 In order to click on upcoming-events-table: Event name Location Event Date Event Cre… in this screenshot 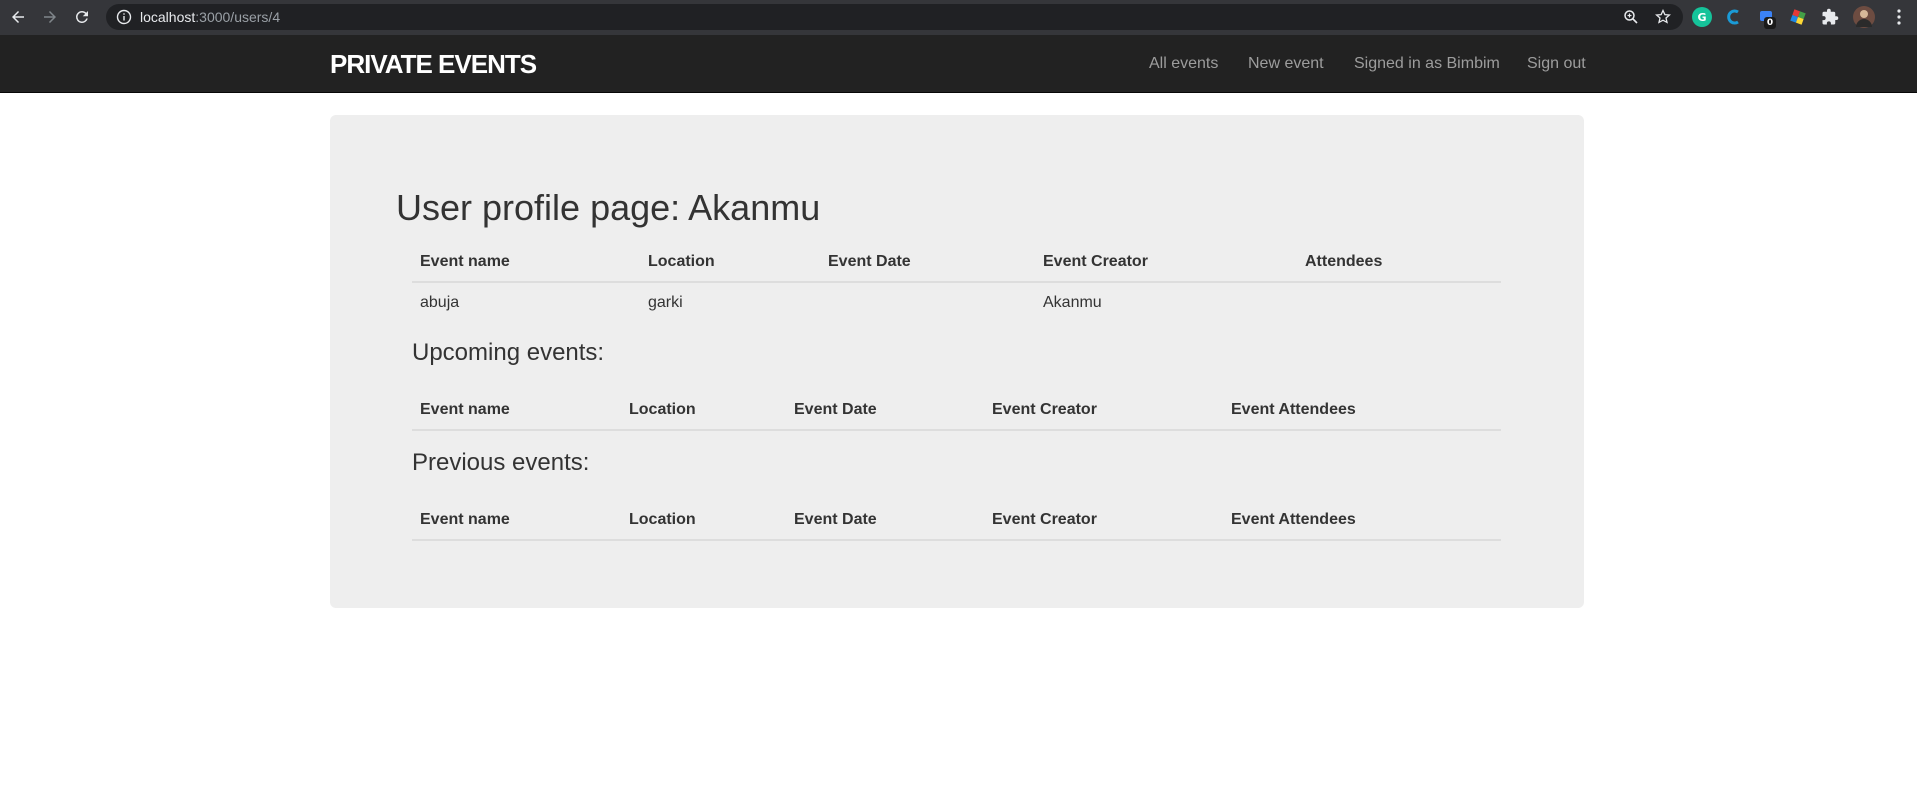, I will do `click(956, 412)`.